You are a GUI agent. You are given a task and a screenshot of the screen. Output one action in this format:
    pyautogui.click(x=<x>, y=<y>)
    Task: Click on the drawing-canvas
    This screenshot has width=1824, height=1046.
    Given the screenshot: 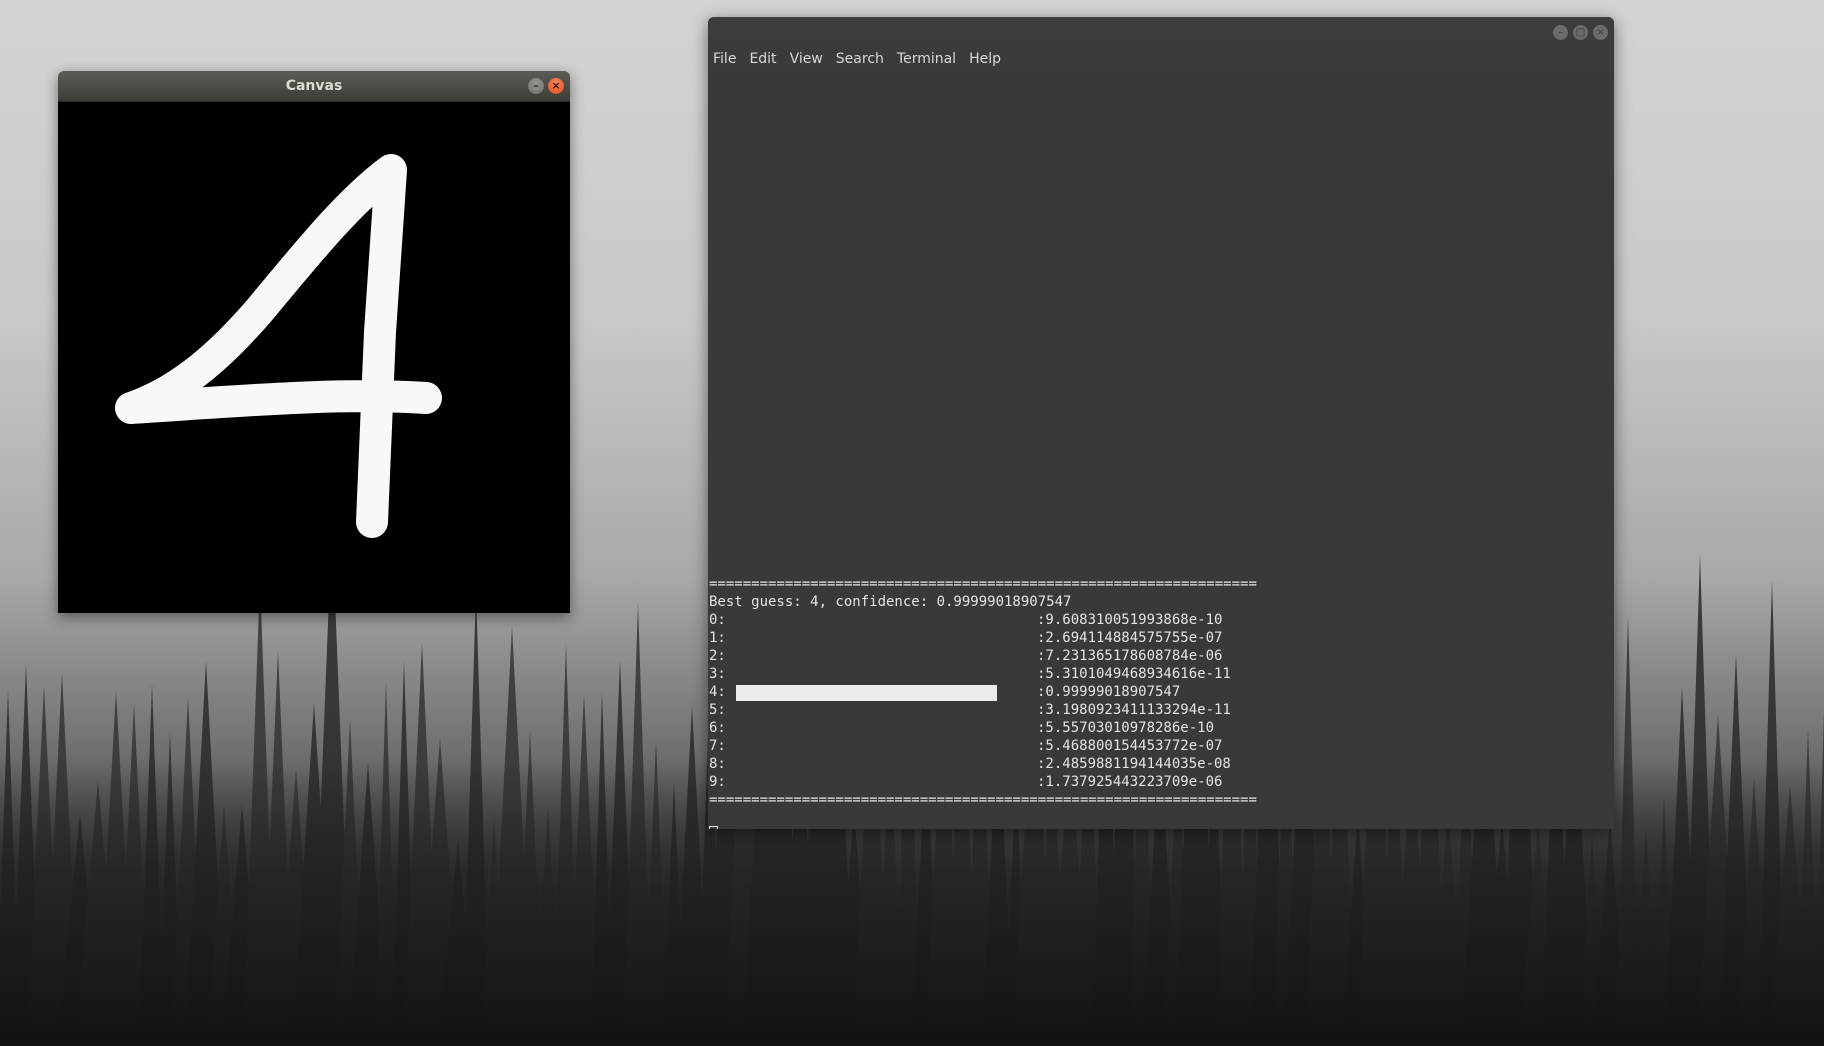 What is the action you would take?
    pyautogui.click(x=314, y=357)
    